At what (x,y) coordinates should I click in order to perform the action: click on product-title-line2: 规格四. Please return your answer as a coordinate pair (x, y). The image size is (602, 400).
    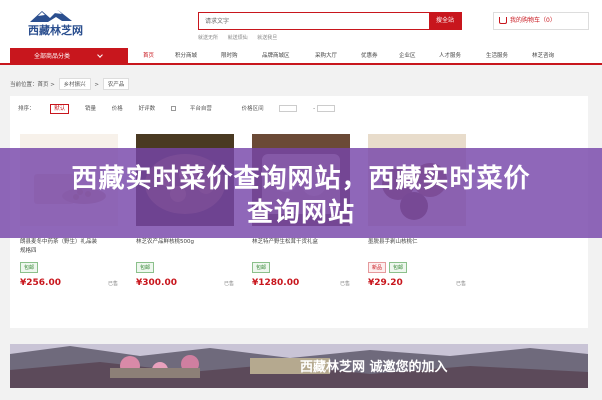
    Looking at the image, I should click on (28, 251).